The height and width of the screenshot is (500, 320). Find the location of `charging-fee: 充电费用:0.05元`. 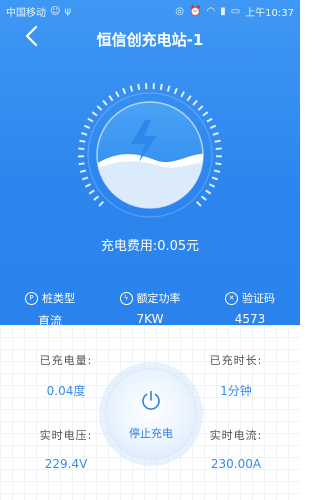

charging-fee: 充电费用:0.05元 is located at coordinates (150, 246).